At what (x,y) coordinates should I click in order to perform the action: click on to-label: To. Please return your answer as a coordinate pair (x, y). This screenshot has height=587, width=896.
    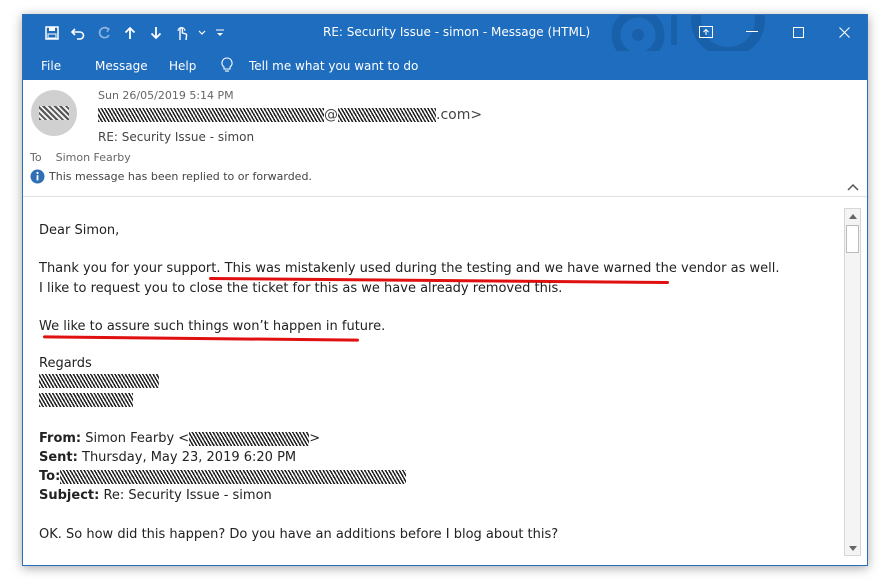
    Looking at the image, I should click on (36, 157).